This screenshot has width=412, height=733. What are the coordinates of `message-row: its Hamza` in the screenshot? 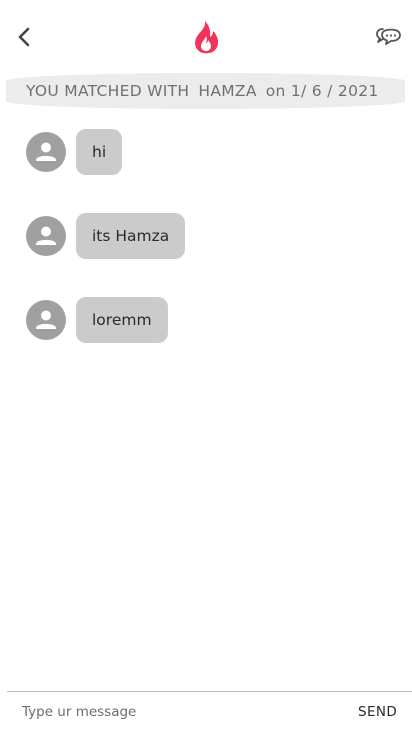 It's located at (206, 254).